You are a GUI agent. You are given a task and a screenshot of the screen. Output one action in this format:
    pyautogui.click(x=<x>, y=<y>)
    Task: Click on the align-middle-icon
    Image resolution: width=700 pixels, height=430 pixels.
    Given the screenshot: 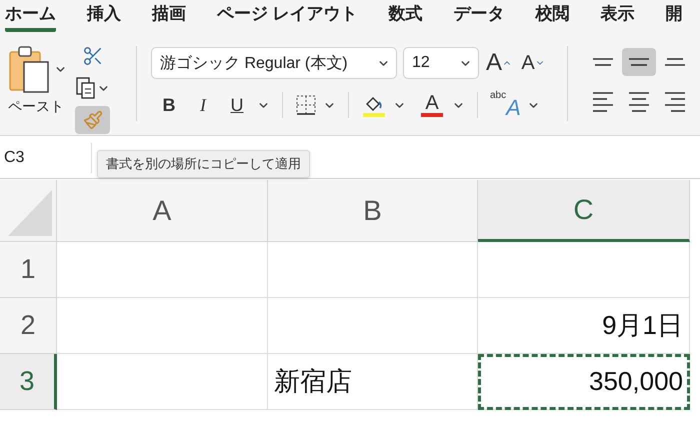 What is the action you would take?
    pyautogui.click(x=639, y=62)
    